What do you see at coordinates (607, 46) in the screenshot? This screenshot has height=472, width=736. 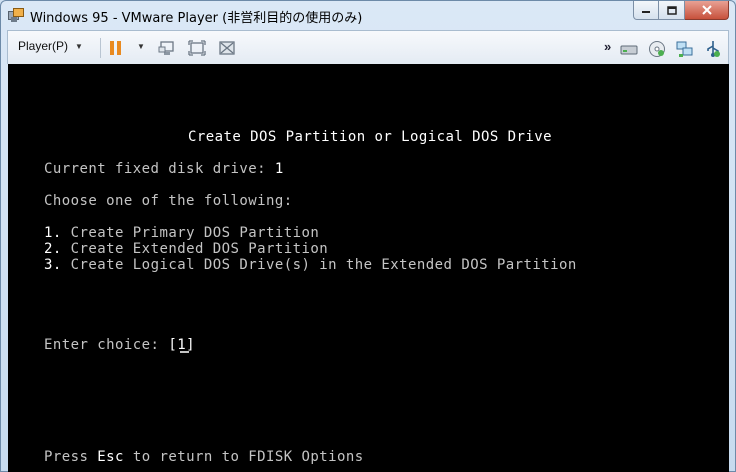 I see `double-chevron-icon: »` at bounding box center [607, 46].